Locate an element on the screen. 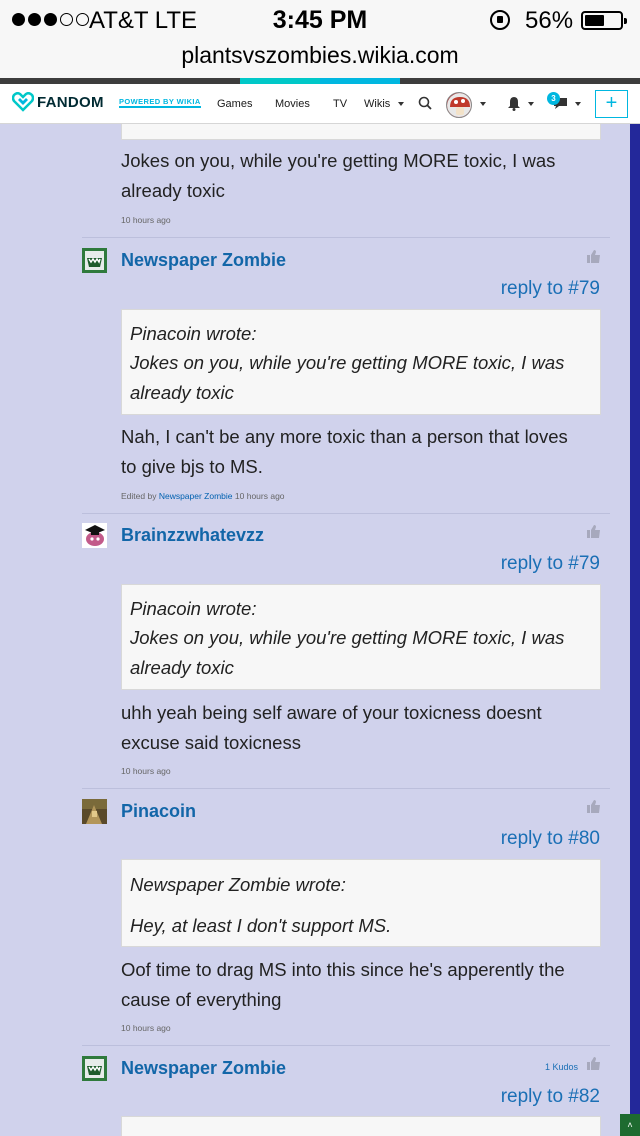  graduation-brain-avatar-icon is located at coordinates (94, 535).